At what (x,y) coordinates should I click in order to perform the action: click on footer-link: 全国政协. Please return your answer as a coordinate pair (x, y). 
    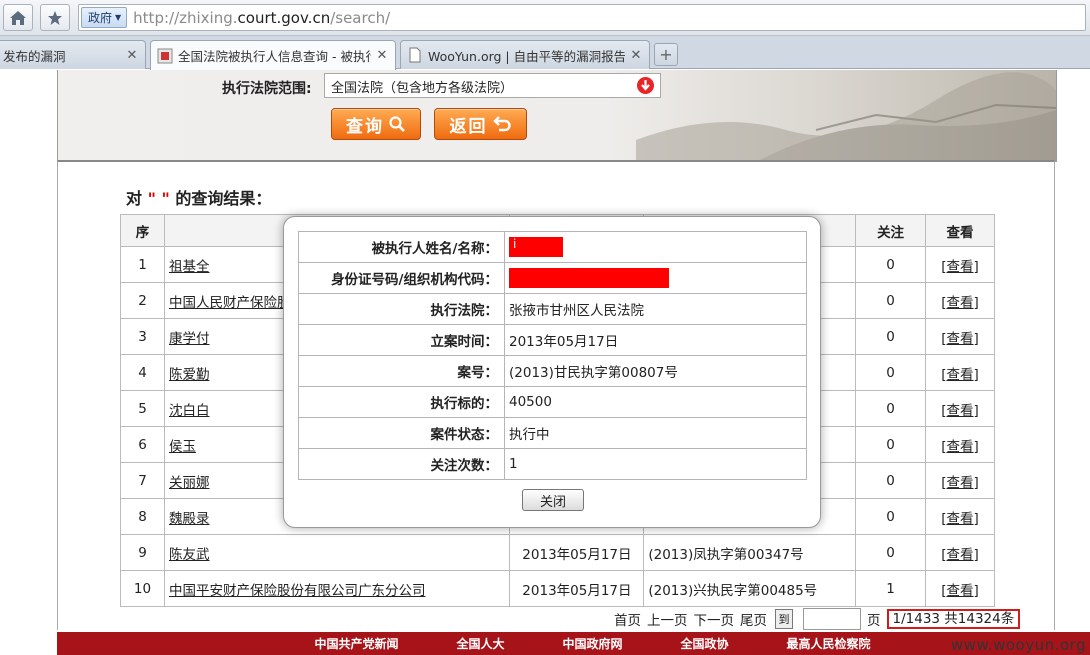
    Looking at the image, I should click on (686, 643).